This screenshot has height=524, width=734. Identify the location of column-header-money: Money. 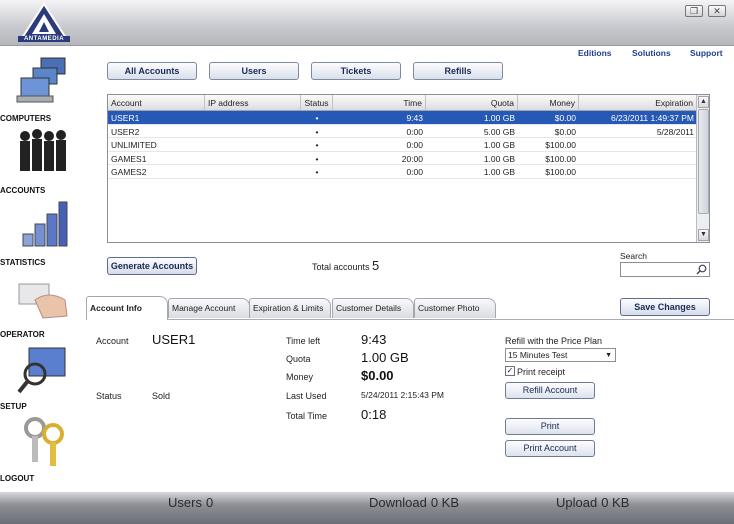
(548, 102).